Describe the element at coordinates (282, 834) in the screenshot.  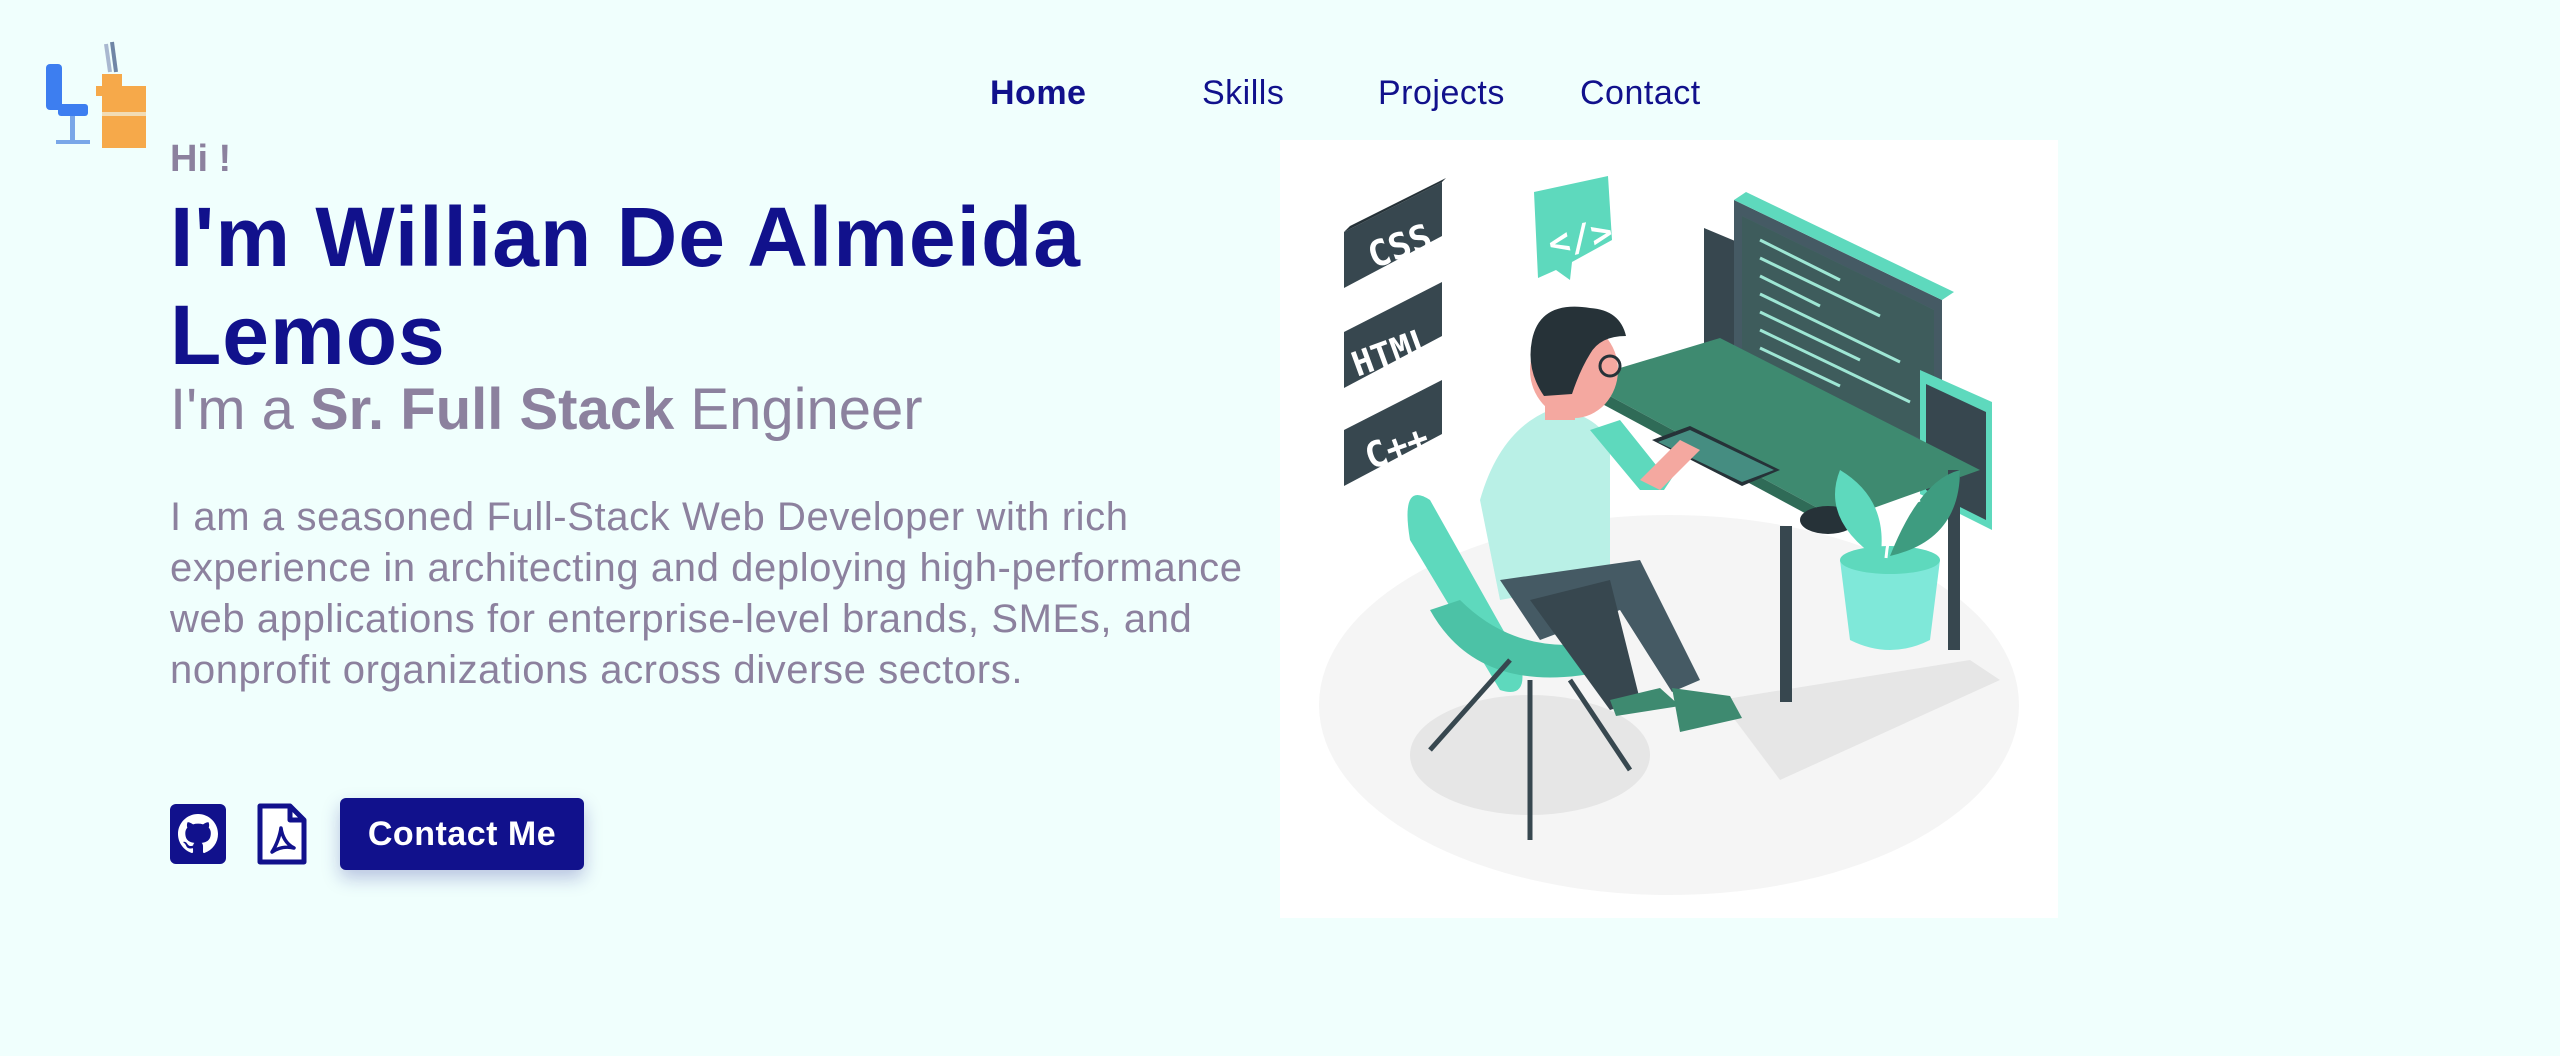
I see `pdf-file-icon` at that location.